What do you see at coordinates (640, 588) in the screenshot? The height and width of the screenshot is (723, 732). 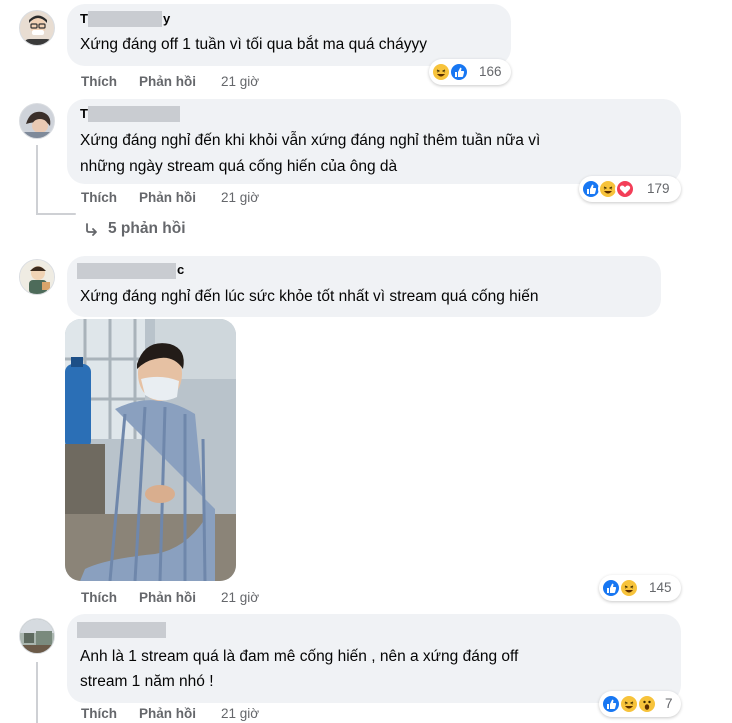 I see `reaction-summary: 145` at bounding box center [640, 588].